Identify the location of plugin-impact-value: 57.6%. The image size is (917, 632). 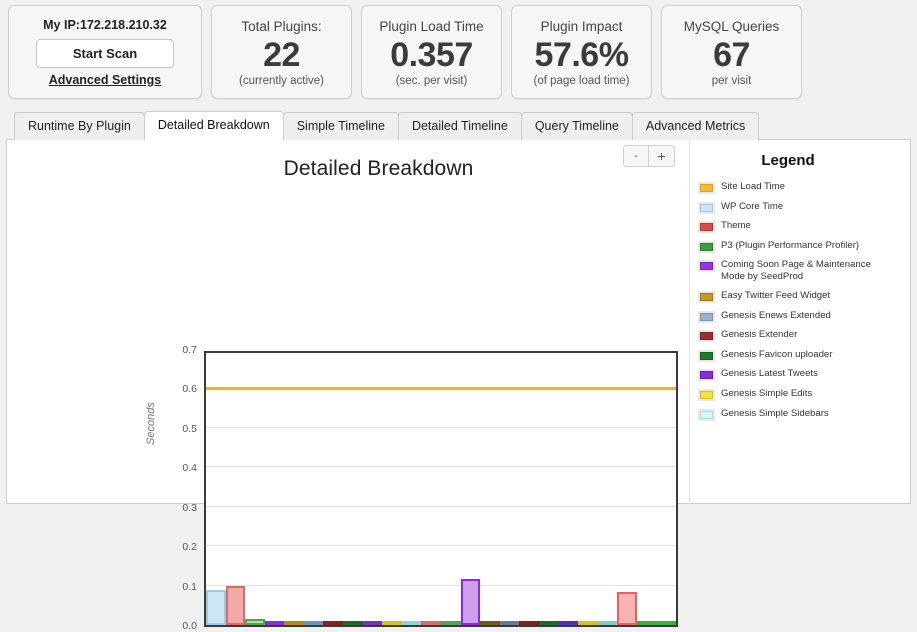
(581, 54).